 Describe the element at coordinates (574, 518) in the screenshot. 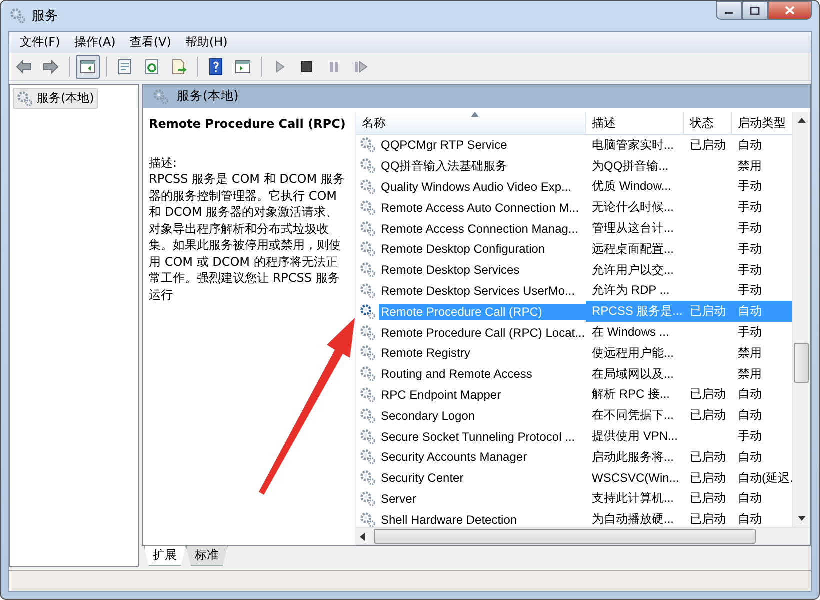

I see `service-row: Shell Hardware Detection 为自动播放硬... 已启动 自动` at that location.